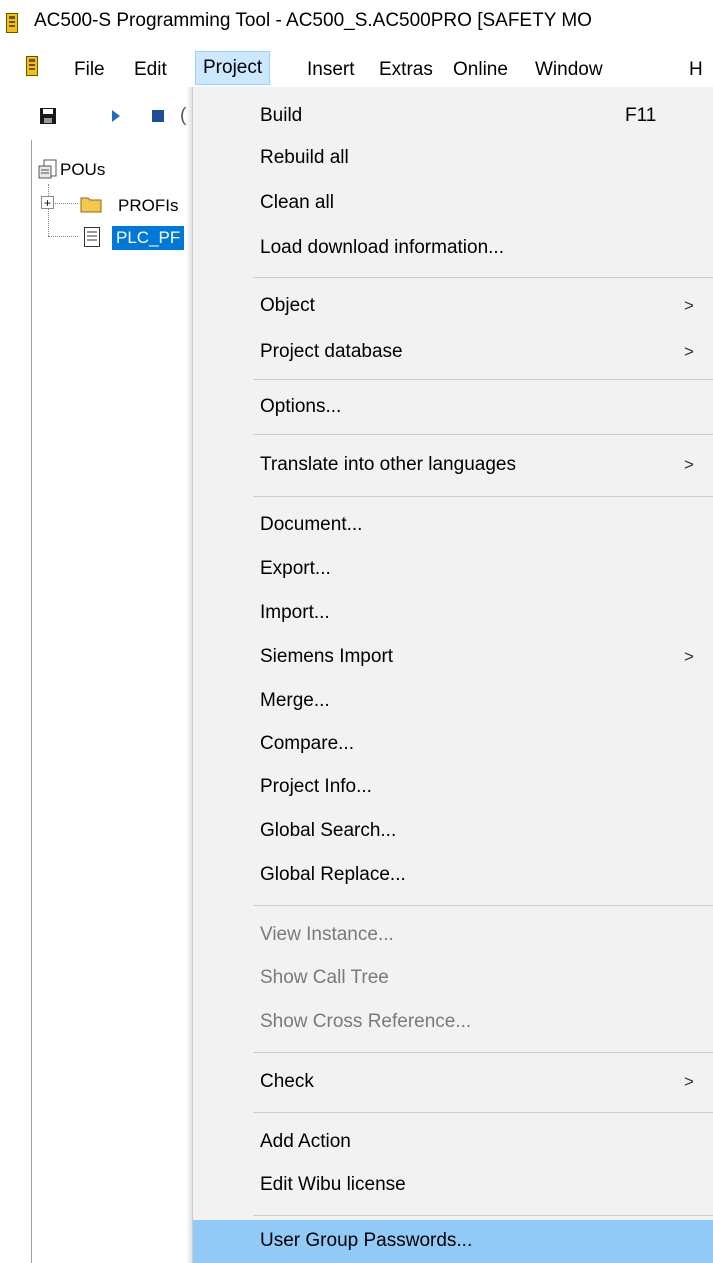 This screenshot has height=1263, width=713. I want to click on tree-expander: +, so click(47, 202).